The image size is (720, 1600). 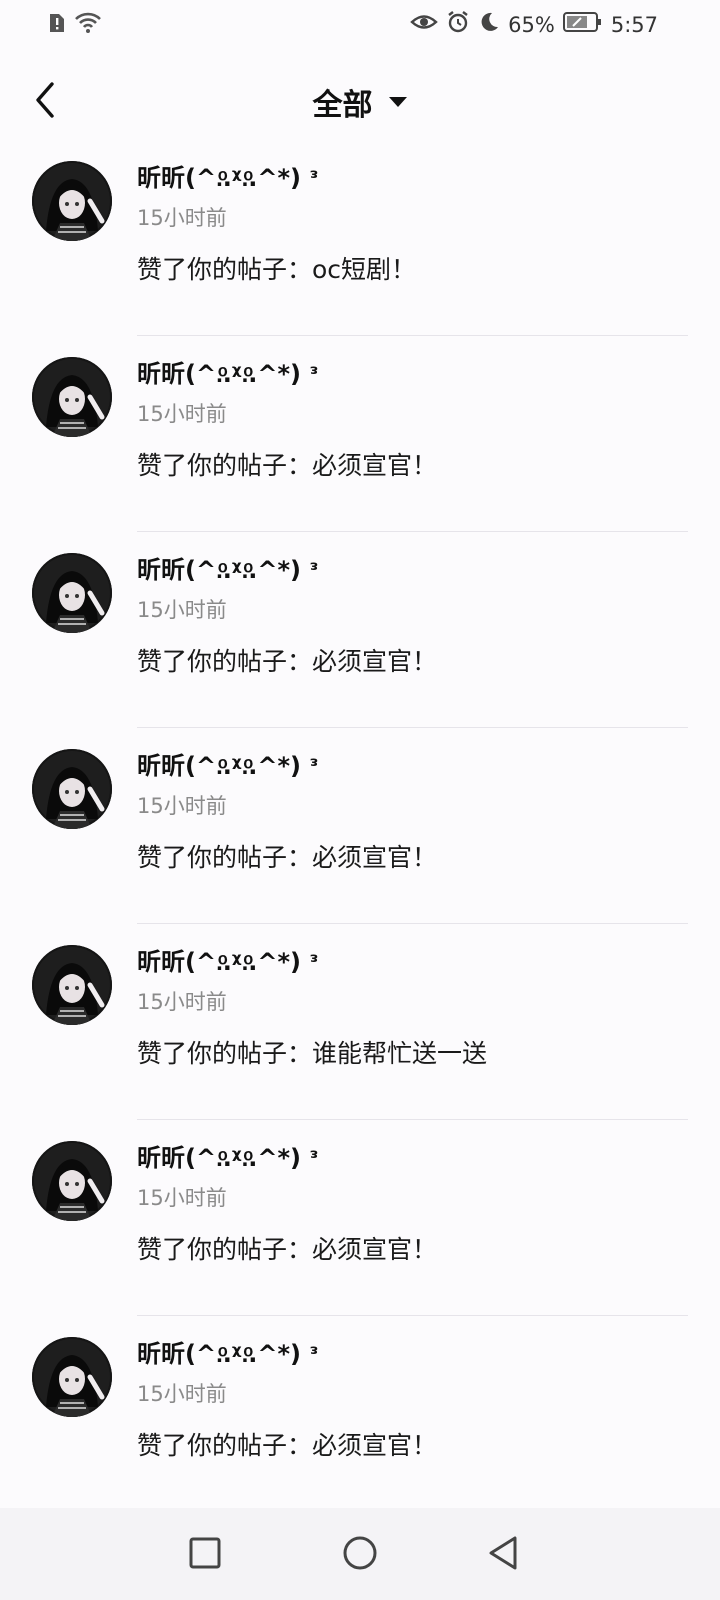 What do you see at coordinates (458, 24) in the screenshot?
I see `alarm-icon` at bounding box center [458, 24].